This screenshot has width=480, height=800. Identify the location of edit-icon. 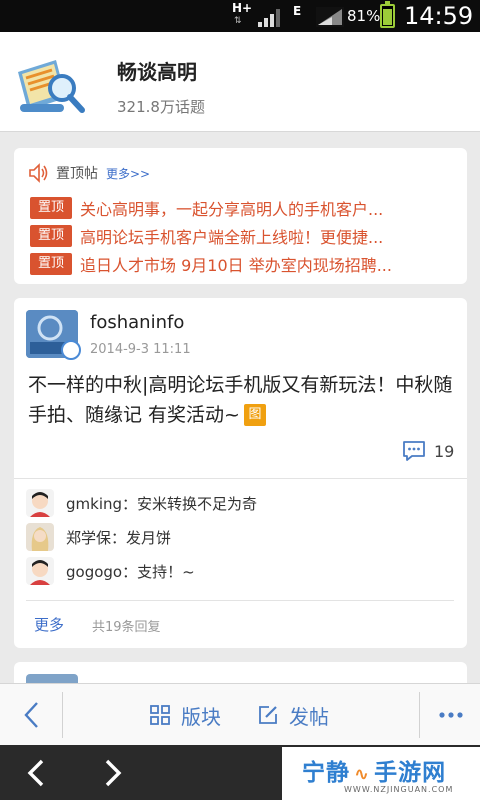
(268, 715).